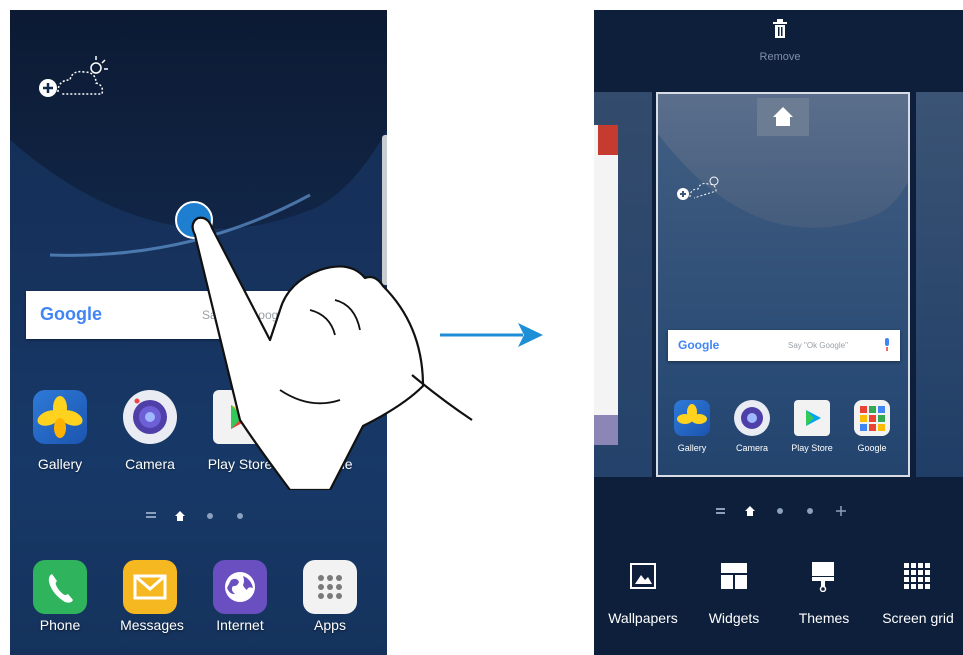  Describe the element at coordinates (734, 576) in the screenshot. I see `widgets-icon` at that location.